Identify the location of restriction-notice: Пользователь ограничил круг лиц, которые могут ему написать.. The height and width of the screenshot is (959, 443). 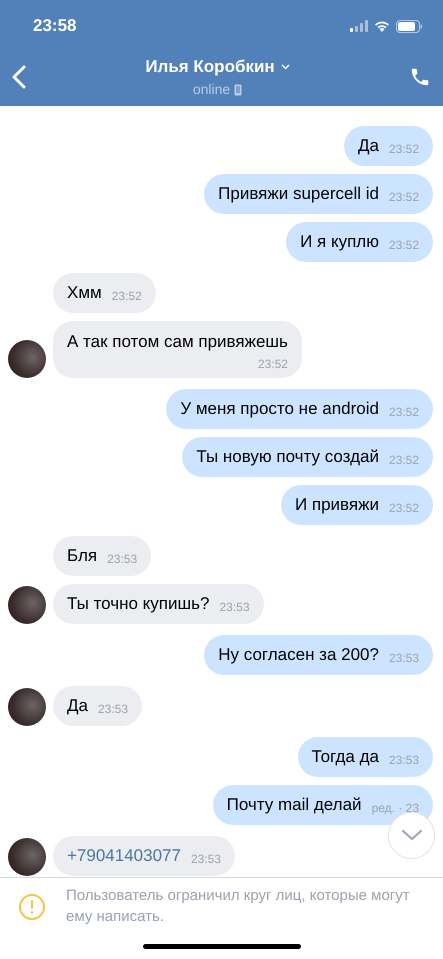
(238, 906).